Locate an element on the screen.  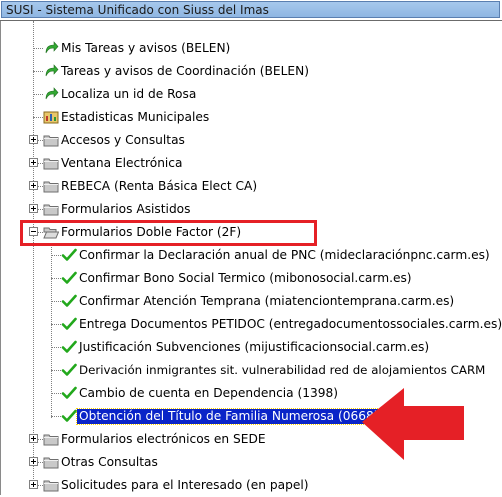
tree-child-cambio-cuenta: Cambio de cuenta en Dependencia (1398) is located at coordinates (195, 393).